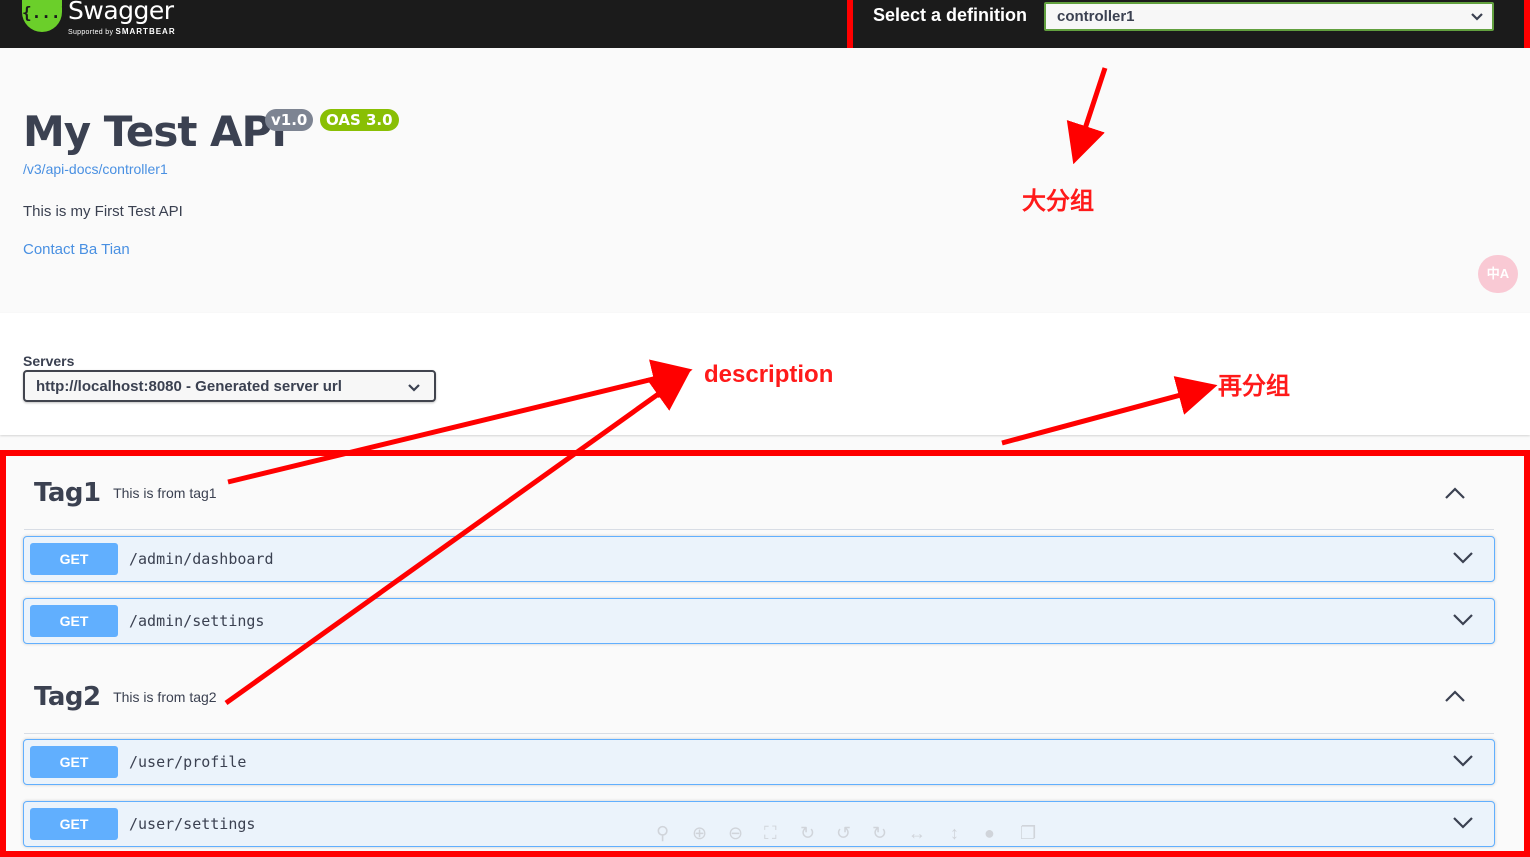 Image resolution: width=1530 pixels, height=857 pixels. I want to click on operation-path: /admin/settings, so click(197, 621).